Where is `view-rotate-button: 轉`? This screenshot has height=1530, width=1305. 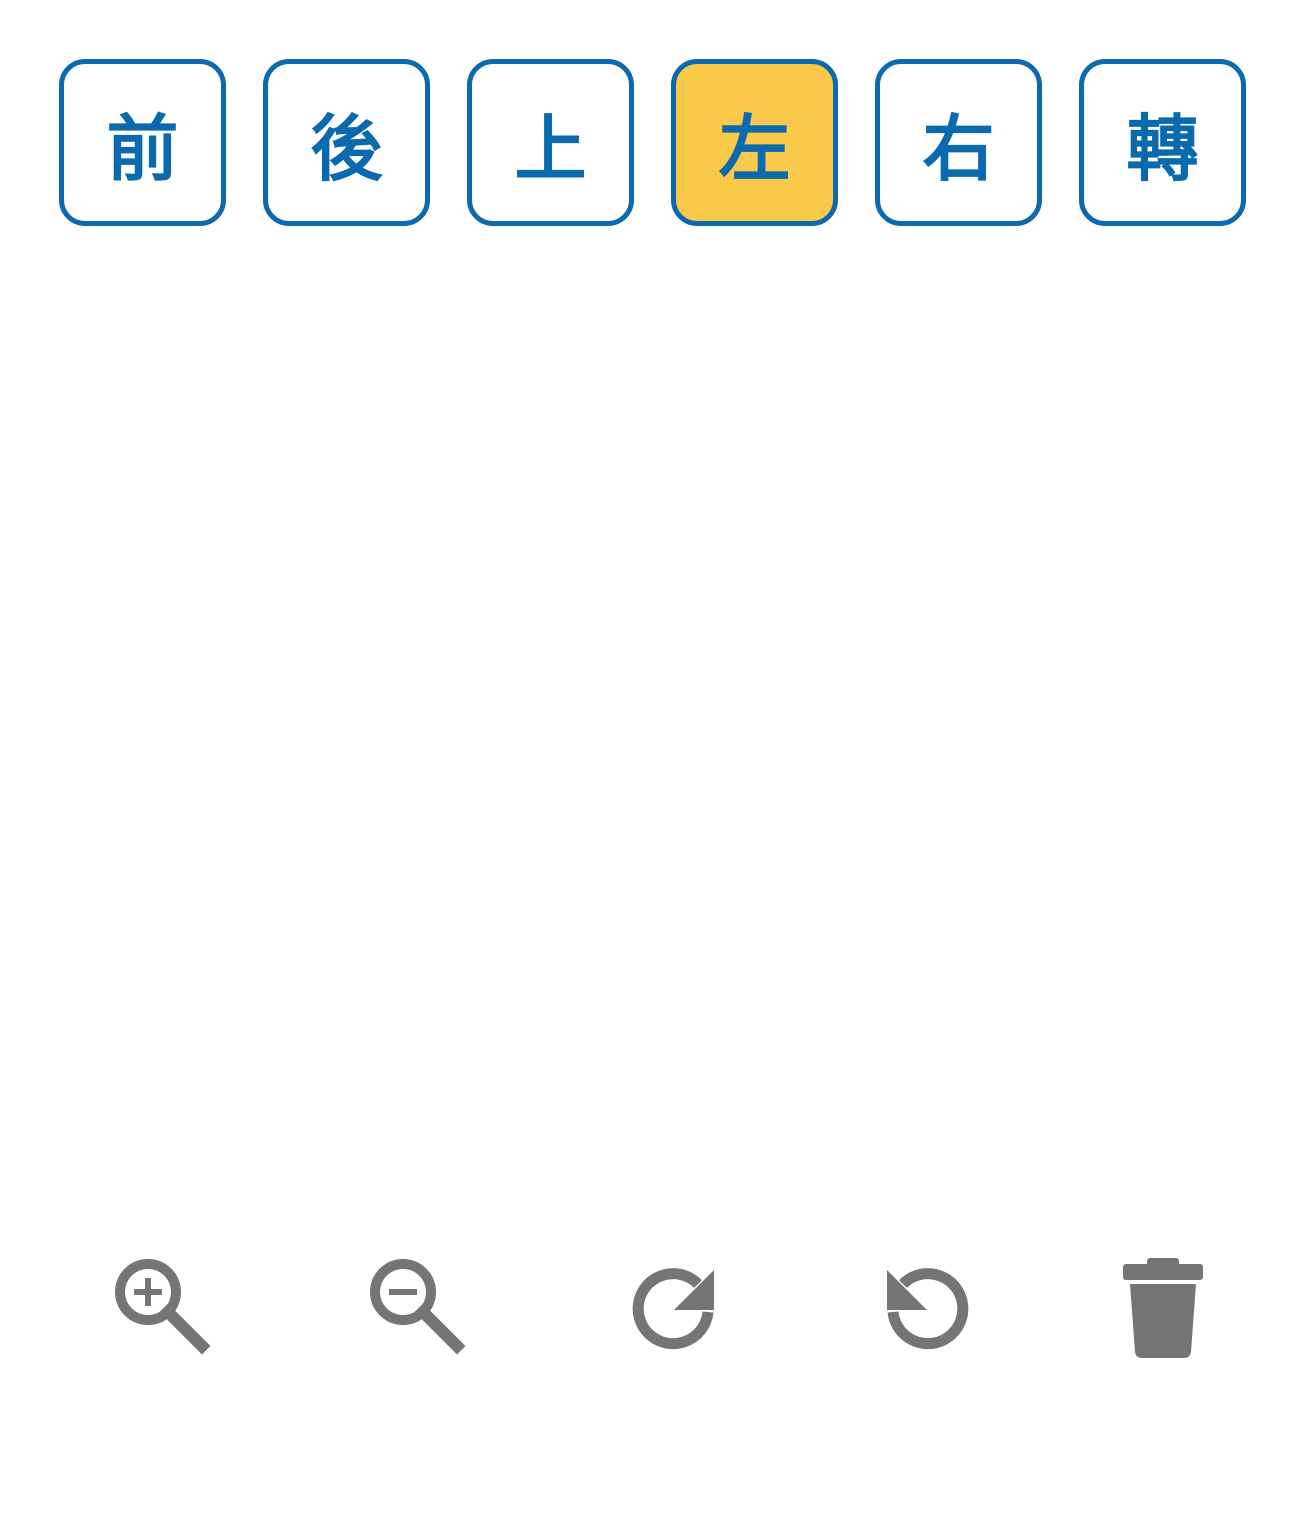
view-rotate-button: 轉 is located at coordinates (1162, 142).